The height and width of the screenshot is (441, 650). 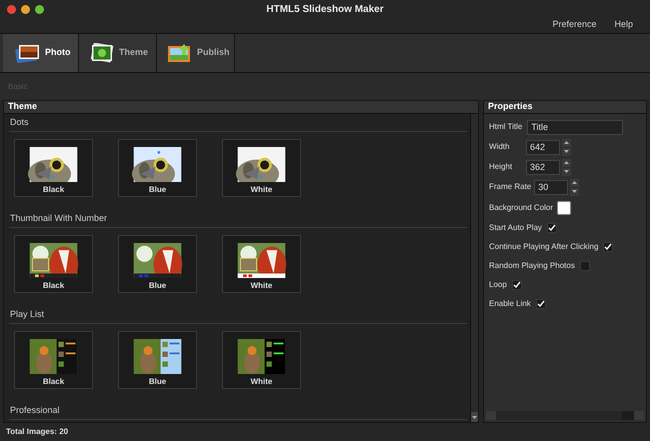 What do you see at coordinates (574, 25) in the screenshot?
I see `menu-item: Preference` at bounding box center [574, 25].